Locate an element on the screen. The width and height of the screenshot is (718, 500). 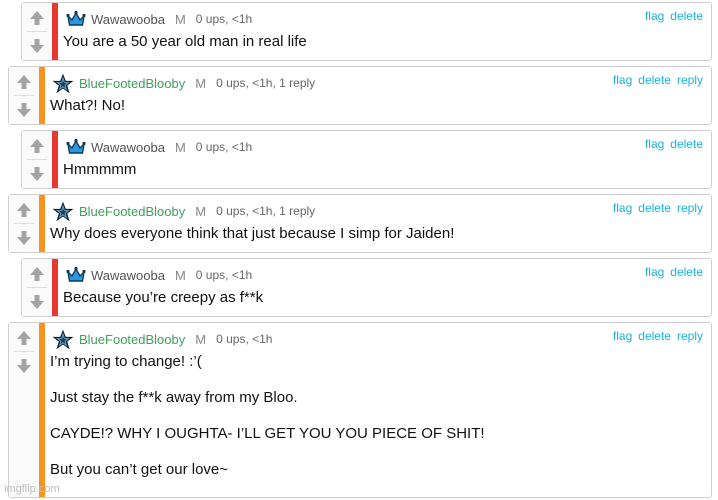
comment-line: Just stay the f**k away from my Bloo. is located at coordinates (174, 397).